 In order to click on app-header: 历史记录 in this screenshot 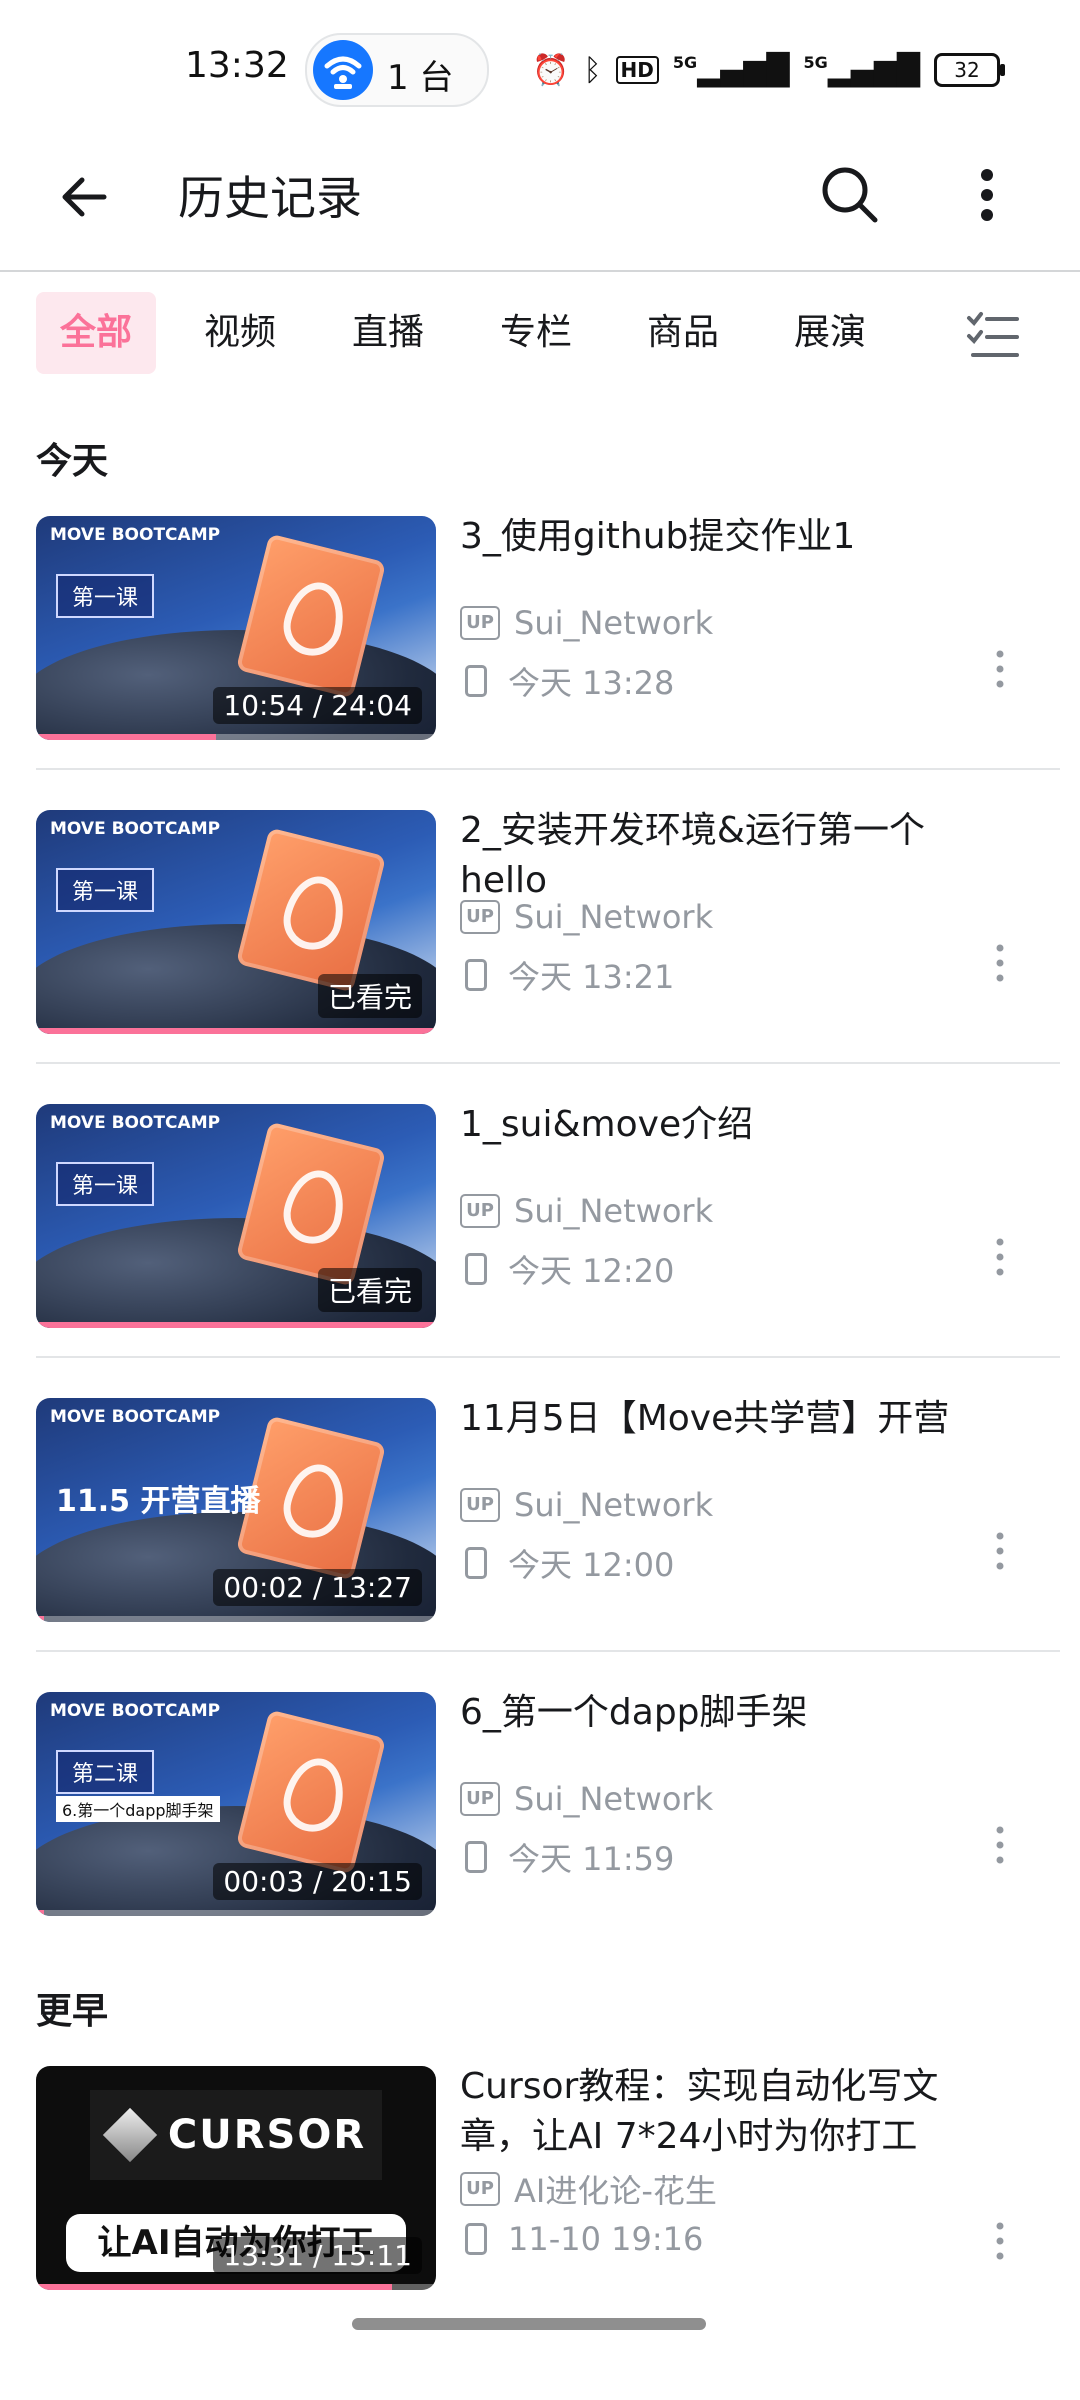, I will do `click(540, 200)`.